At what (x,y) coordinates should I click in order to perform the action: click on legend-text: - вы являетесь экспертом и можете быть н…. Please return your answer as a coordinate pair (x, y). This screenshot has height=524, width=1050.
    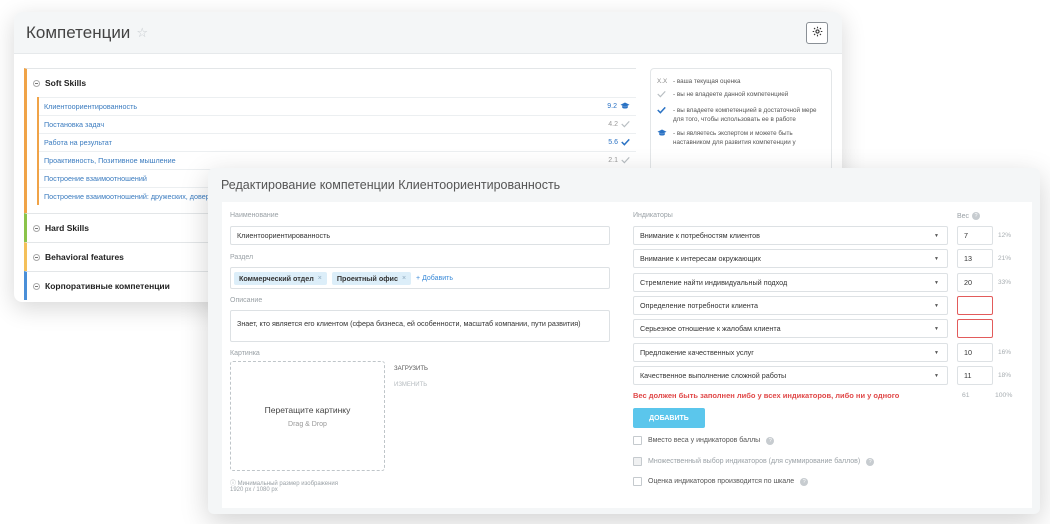
    Looking at the image, I should click on (734, 138).